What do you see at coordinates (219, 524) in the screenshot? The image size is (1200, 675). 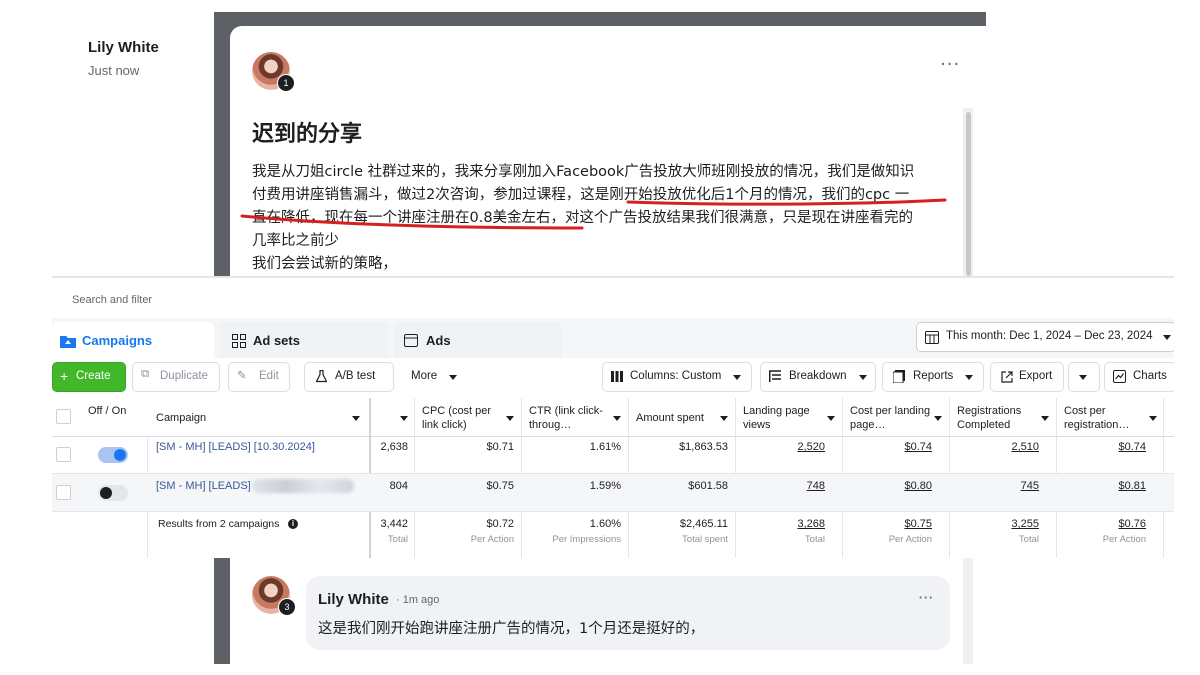 I see `totals-label: Results from 2 campaigns` at bounding box center [219, 524].